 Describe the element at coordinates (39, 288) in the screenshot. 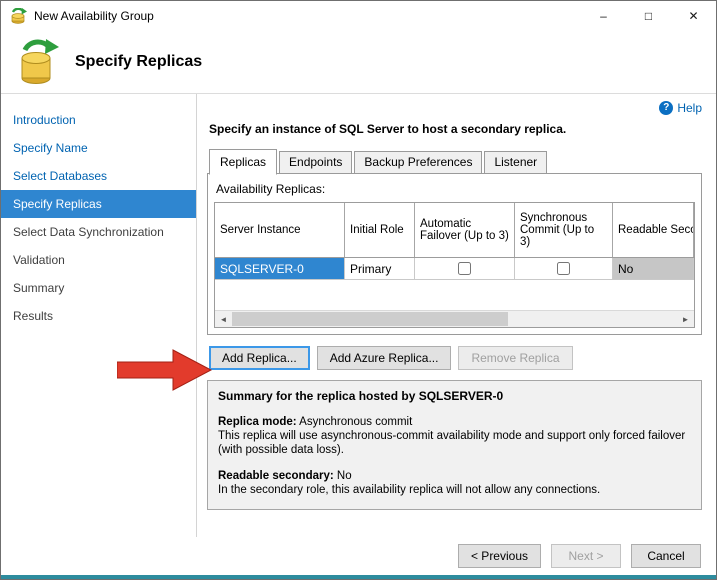

I see `sidebar-item-summary: Summary` at that location.